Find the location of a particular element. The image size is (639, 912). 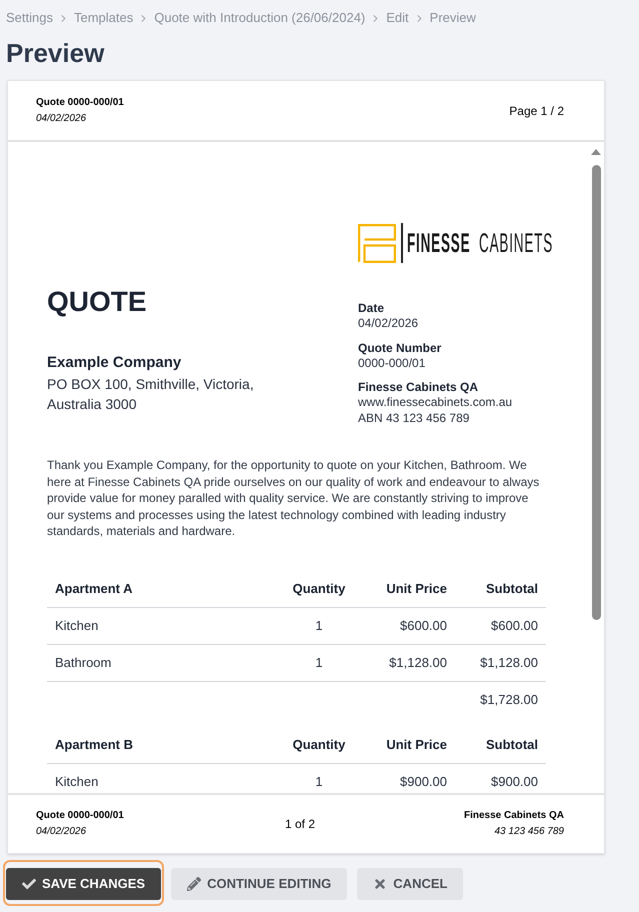

breadcrumb-link: Preview is located at coordinates (453, 18).